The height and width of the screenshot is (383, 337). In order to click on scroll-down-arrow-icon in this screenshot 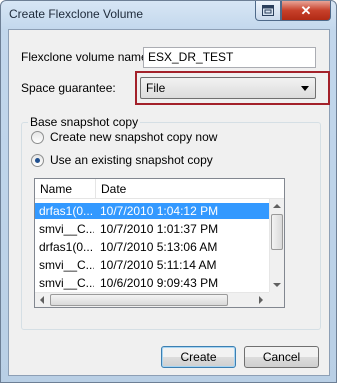, I will do `click(277, 285)`.